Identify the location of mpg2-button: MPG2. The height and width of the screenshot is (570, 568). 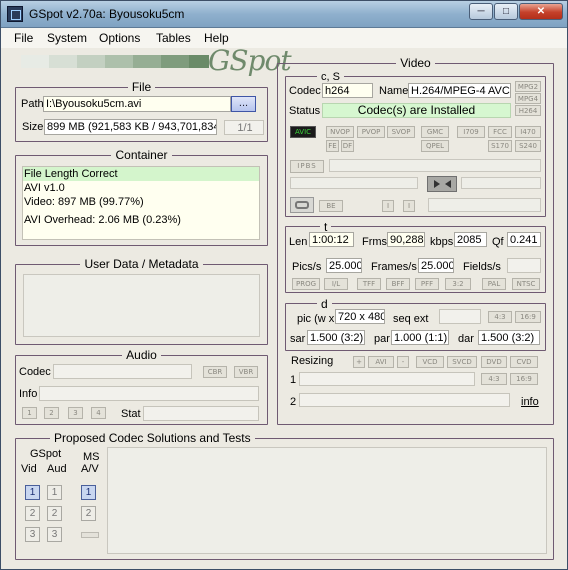
(528, 86).